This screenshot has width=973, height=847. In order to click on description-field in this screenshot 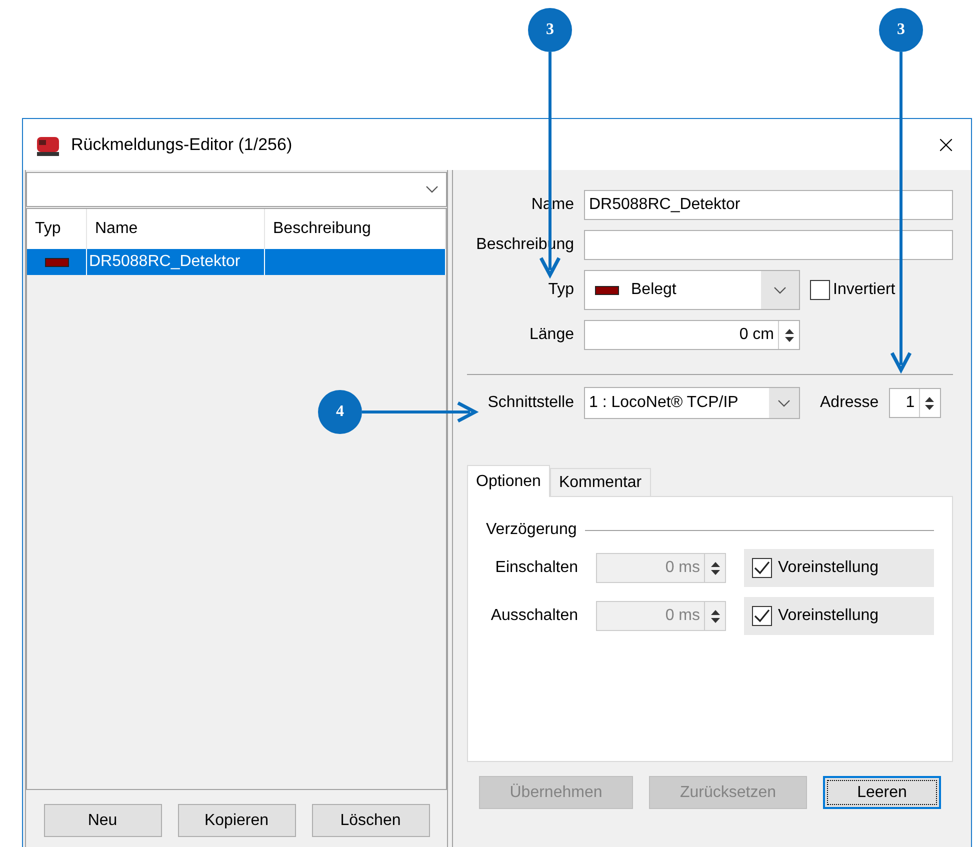, I will do `click(768, 245)`.